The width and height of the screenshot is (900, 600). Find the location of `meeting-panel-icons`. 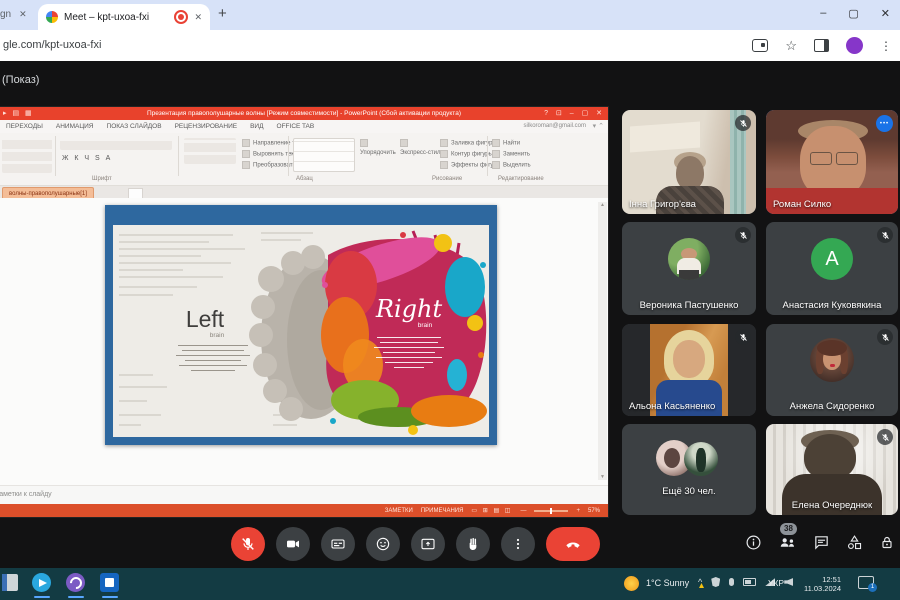

meeting-panel-icons is located at coordinates (820, 542).